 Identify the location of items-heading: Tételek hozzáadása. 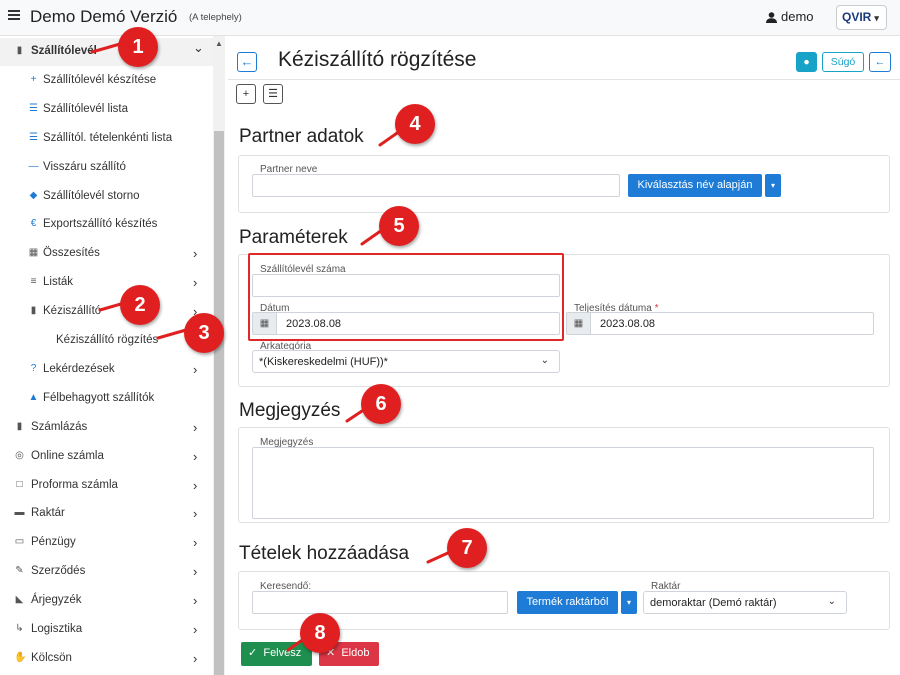
(324, 553).